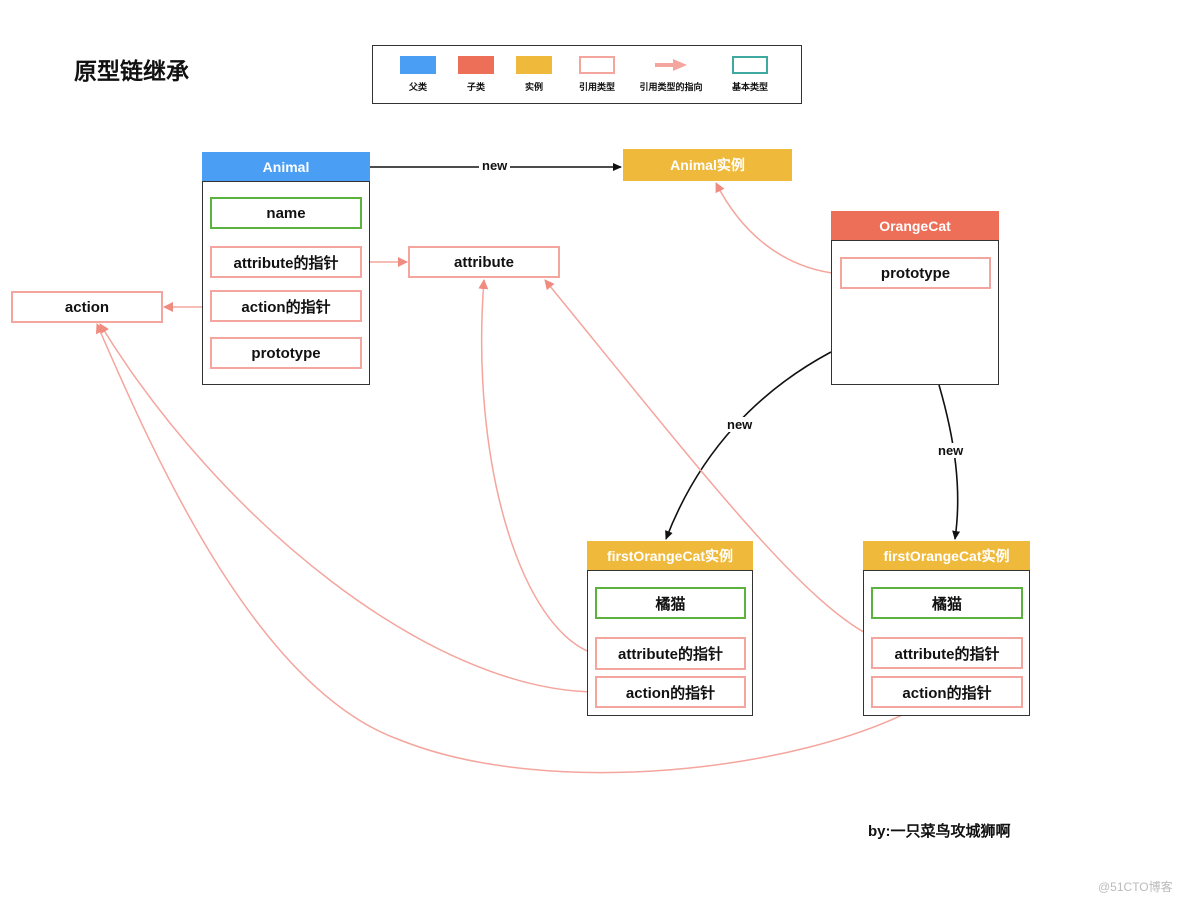  I want to click on instance2-field-name: 橘猫, so click(947, 603).